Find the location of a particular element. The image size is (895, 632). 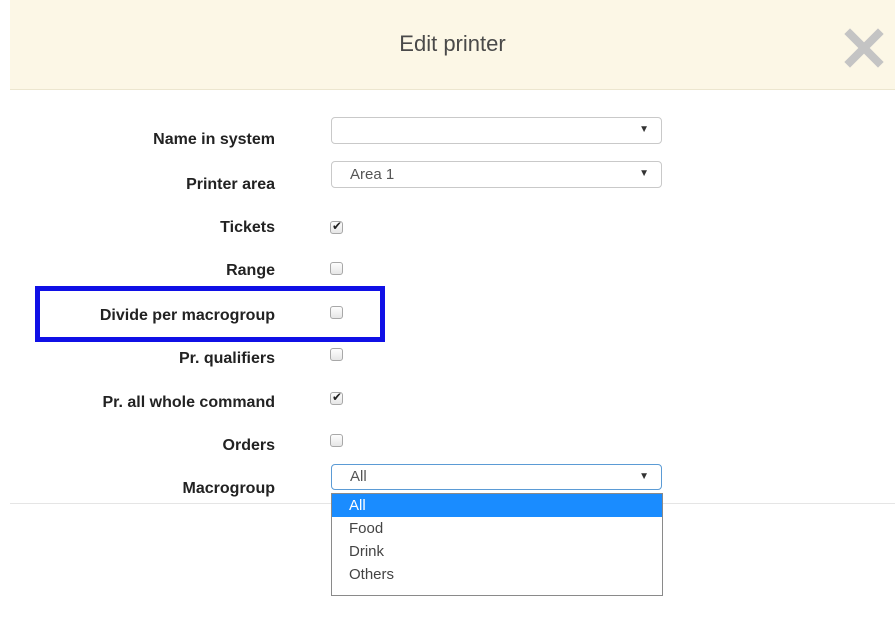

pr-all-whole-command-checkbox: ✔ is located at coordinates (336, 397).